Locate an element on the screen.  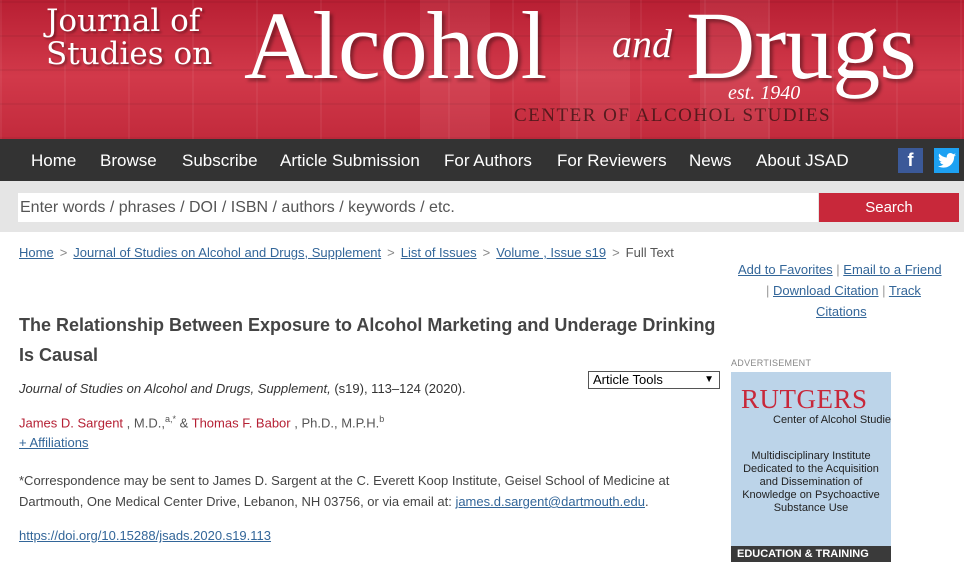
search-button: Search is located at coordinates (889, 207).